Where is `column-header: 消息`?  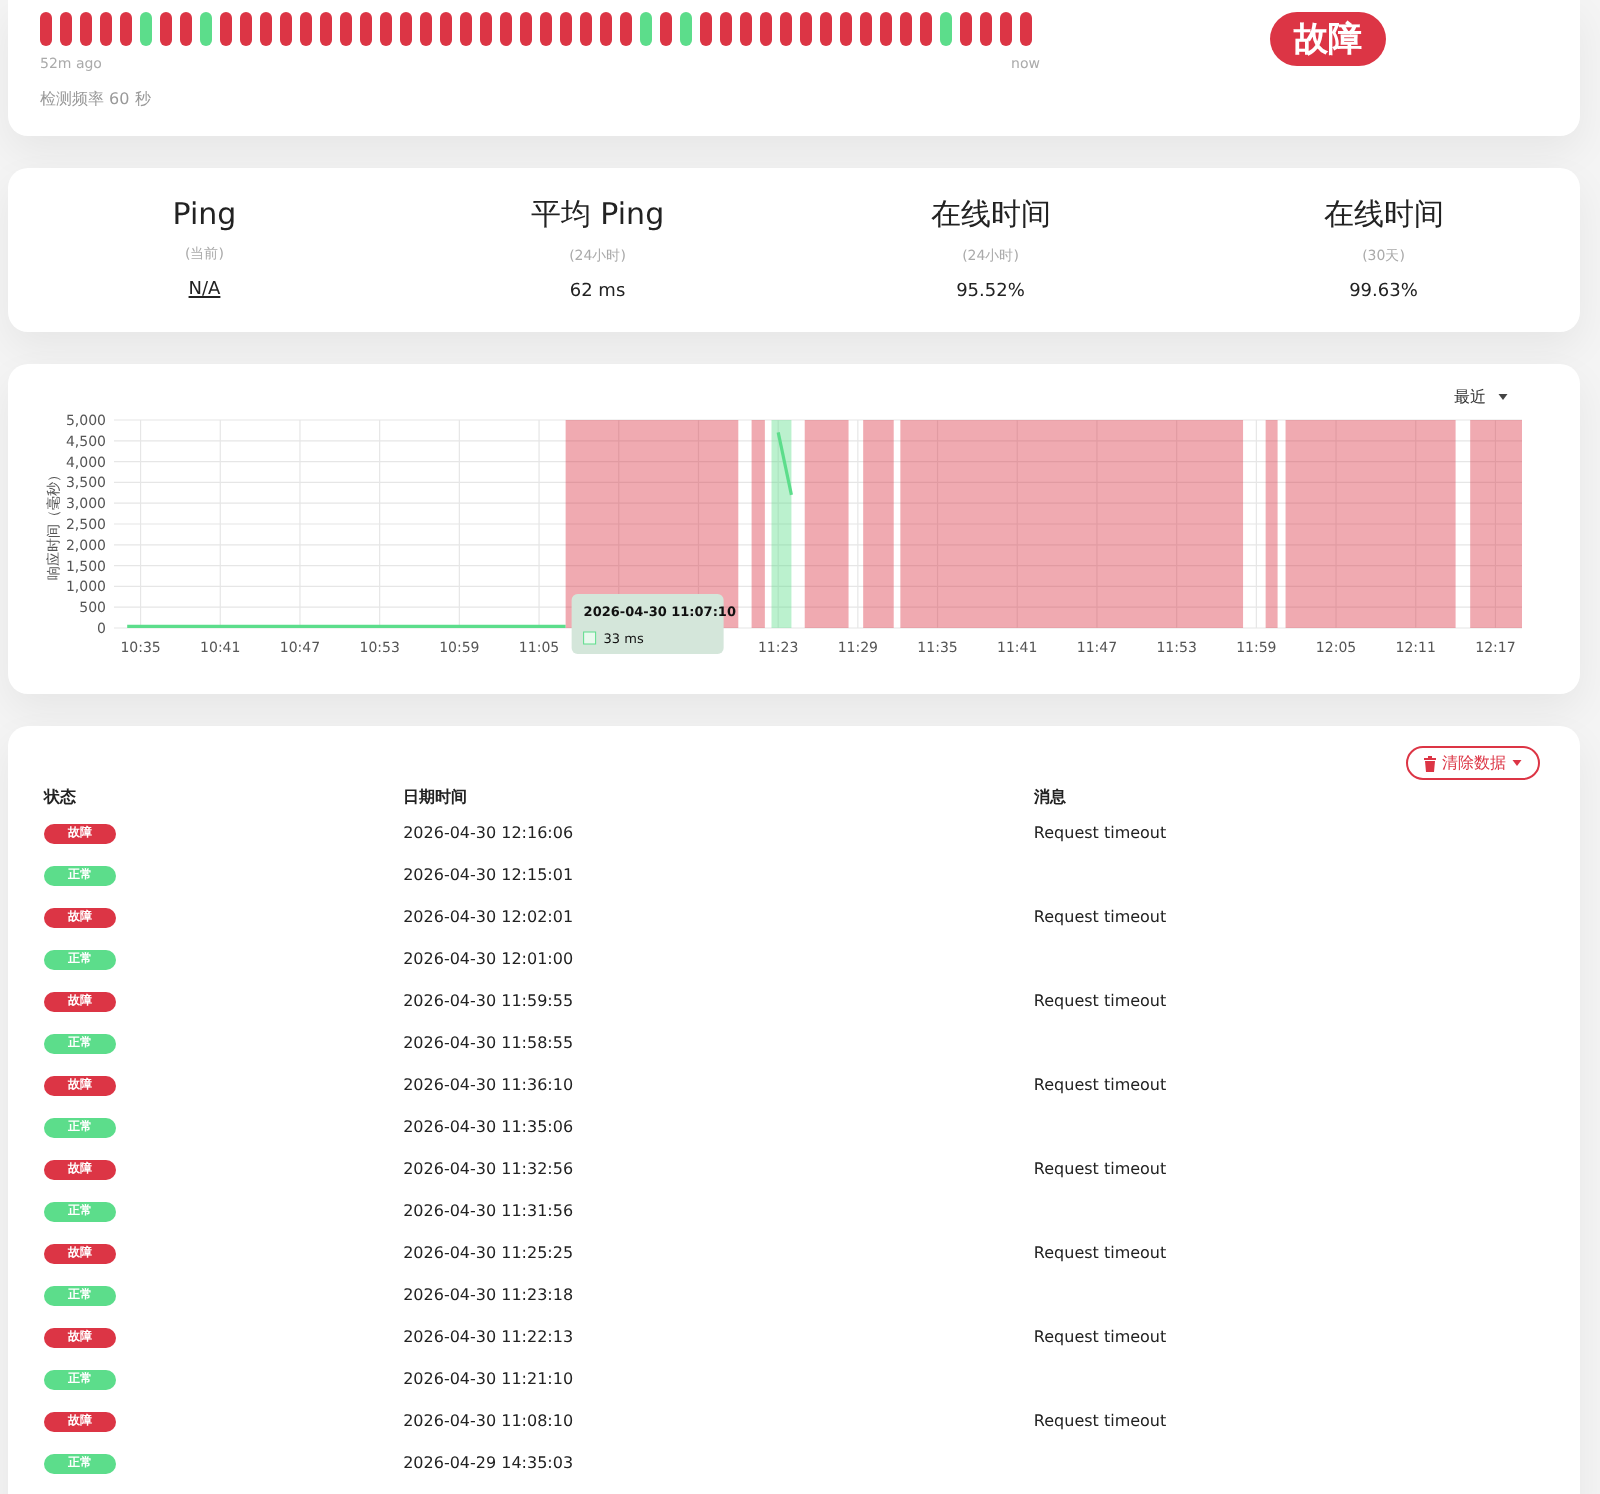
column-header: 消息 is located at coordinates (1049, 797).